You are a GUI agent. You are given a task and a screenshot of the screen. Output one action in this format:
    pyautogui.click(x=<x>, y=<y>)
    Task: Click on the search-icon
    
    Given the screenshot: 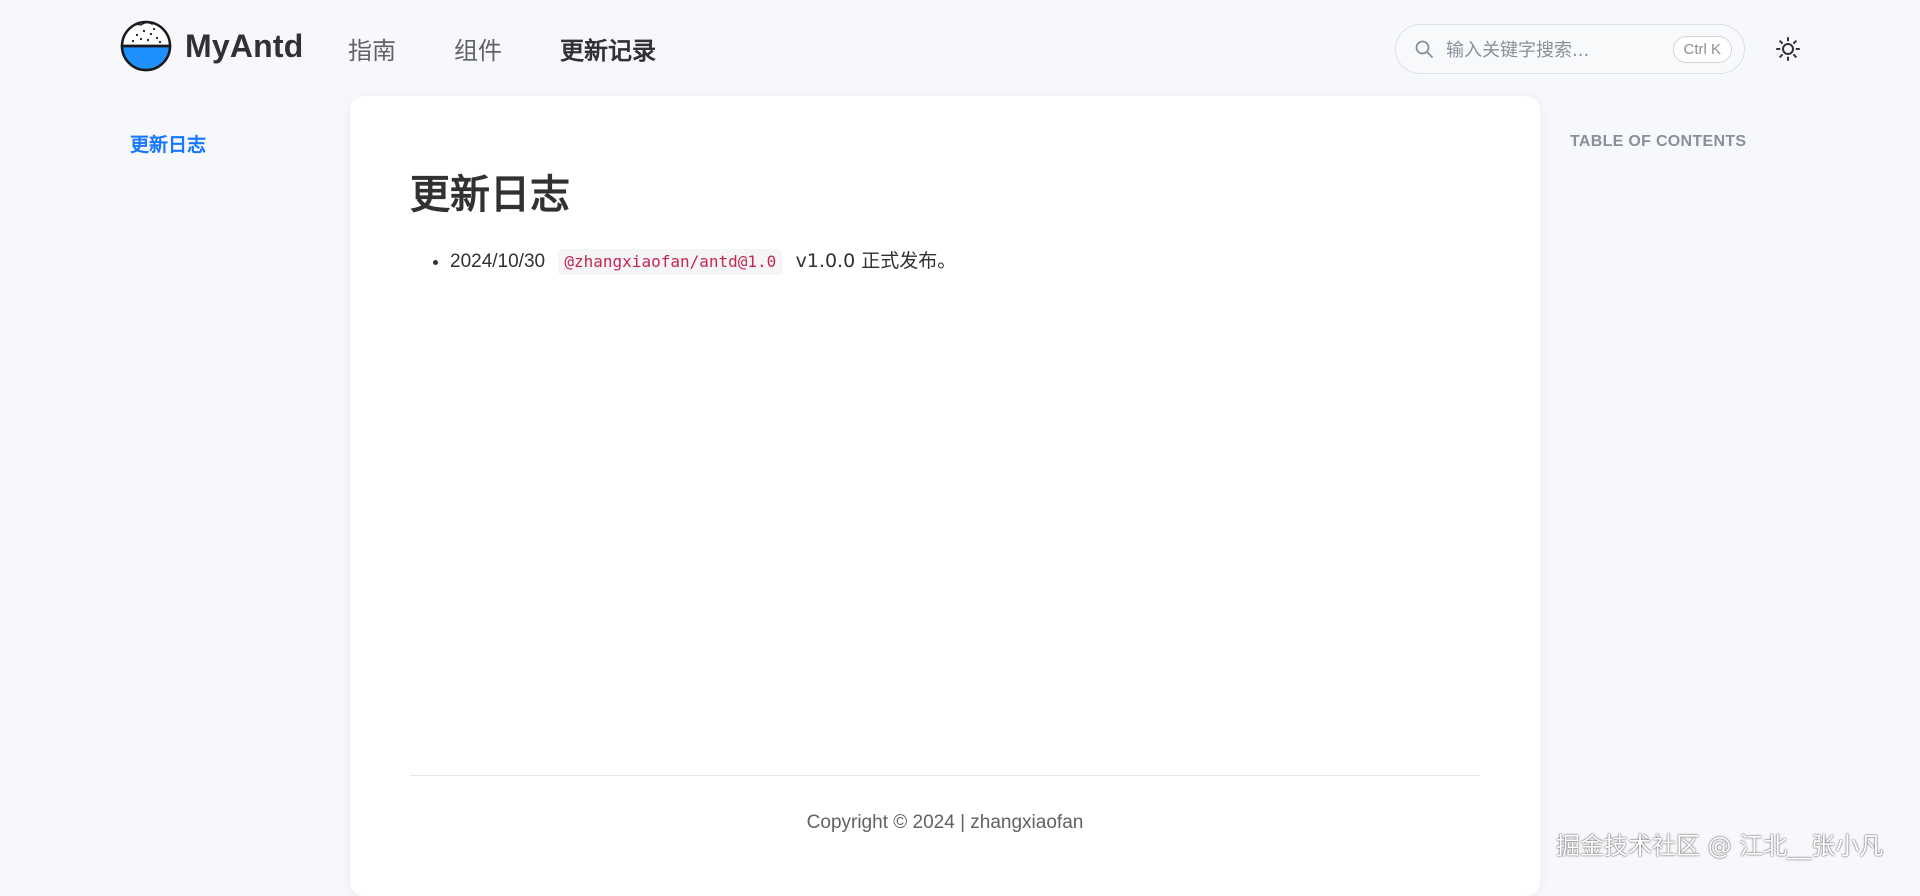 What is the action you would take?
    pyautogui.click(x=1424, y=49)
    